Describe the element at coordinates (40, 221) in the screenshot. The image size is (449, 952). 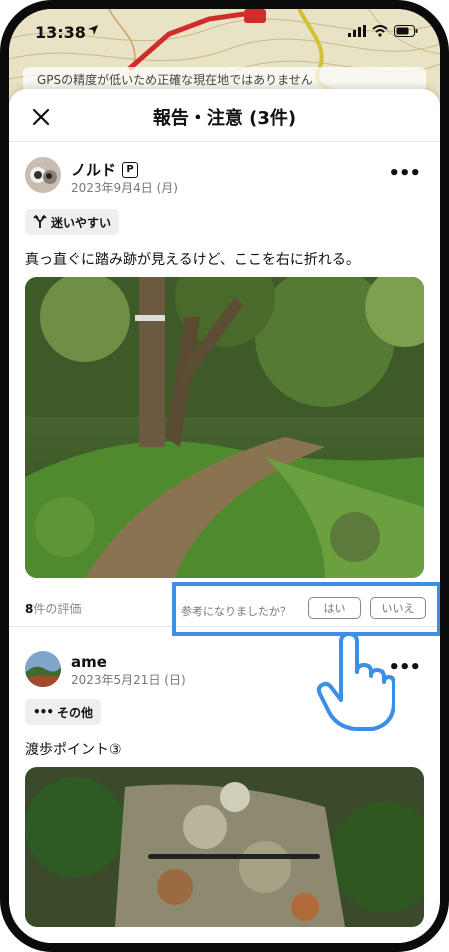
I see `fork-path-icon` at that location.